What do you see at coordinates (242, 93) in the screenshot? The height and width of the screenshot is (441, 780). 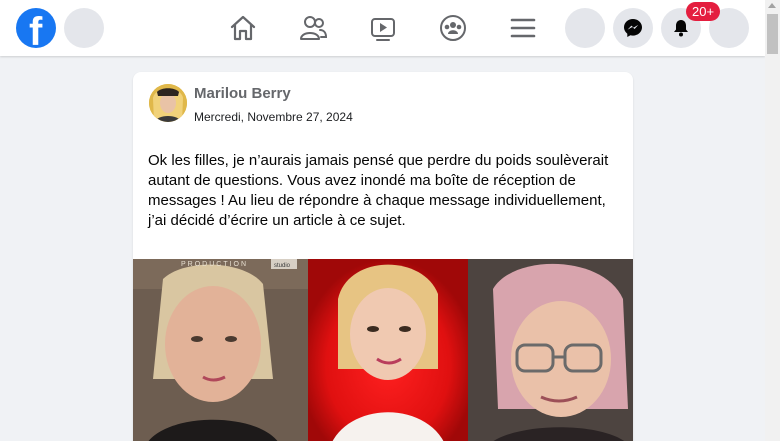 I see `post-author: Marilou Berry` at bounding box center [242, 93].